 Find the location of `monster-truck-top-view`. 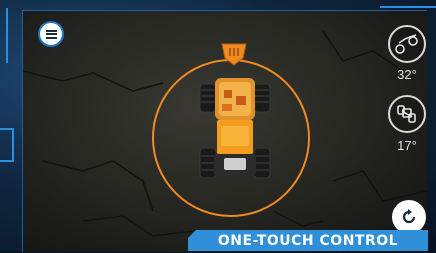

monster-truck-top-view is located at coordinates (235, 128).